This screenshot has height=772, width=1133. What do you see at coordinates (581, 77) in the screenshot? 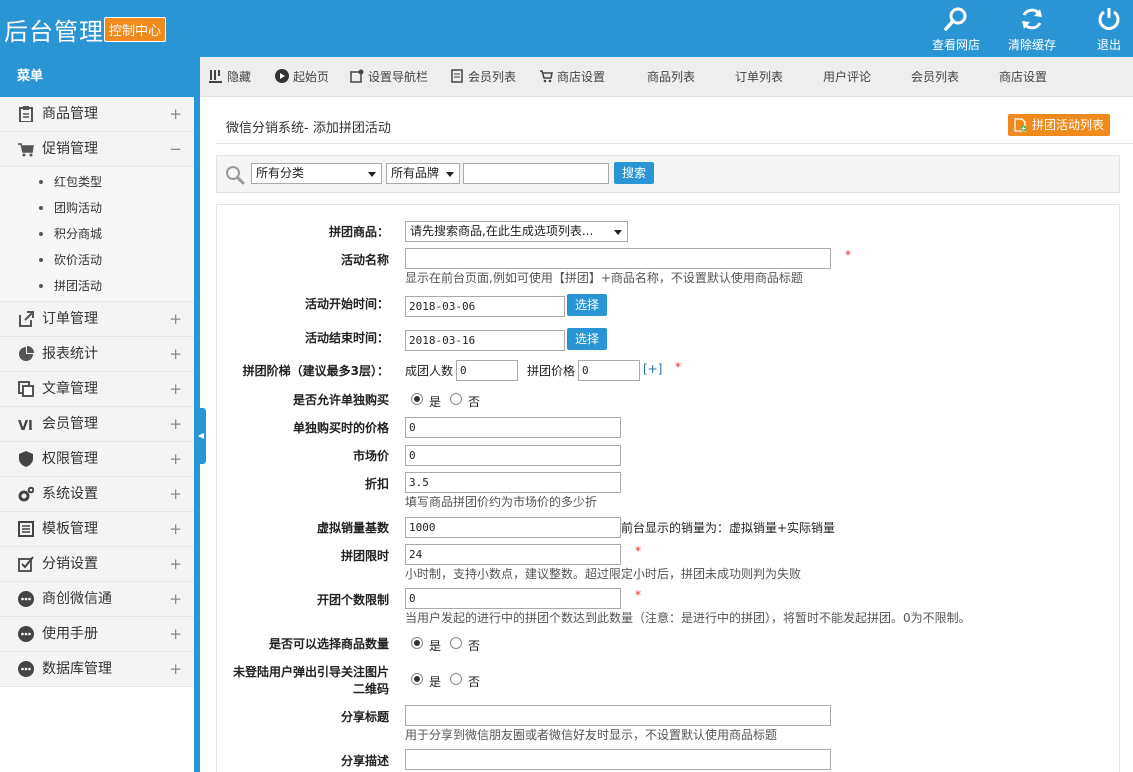
I see `tab-shop-settings-label: 商店设置` at bounding box center [581, 77].